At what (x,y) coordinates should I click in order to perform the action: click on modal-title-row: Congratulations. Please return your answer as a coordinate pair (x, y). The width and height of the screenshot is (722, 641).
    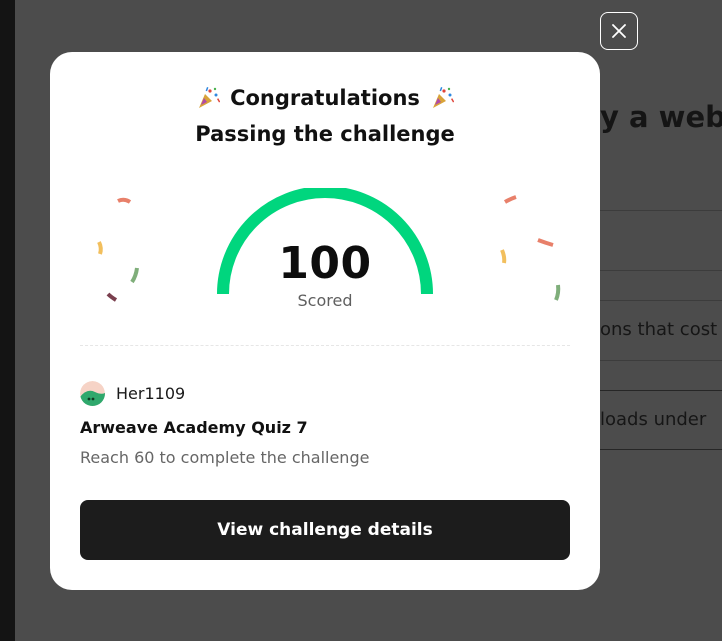
    Looking at the image, I should click on (325, 98).